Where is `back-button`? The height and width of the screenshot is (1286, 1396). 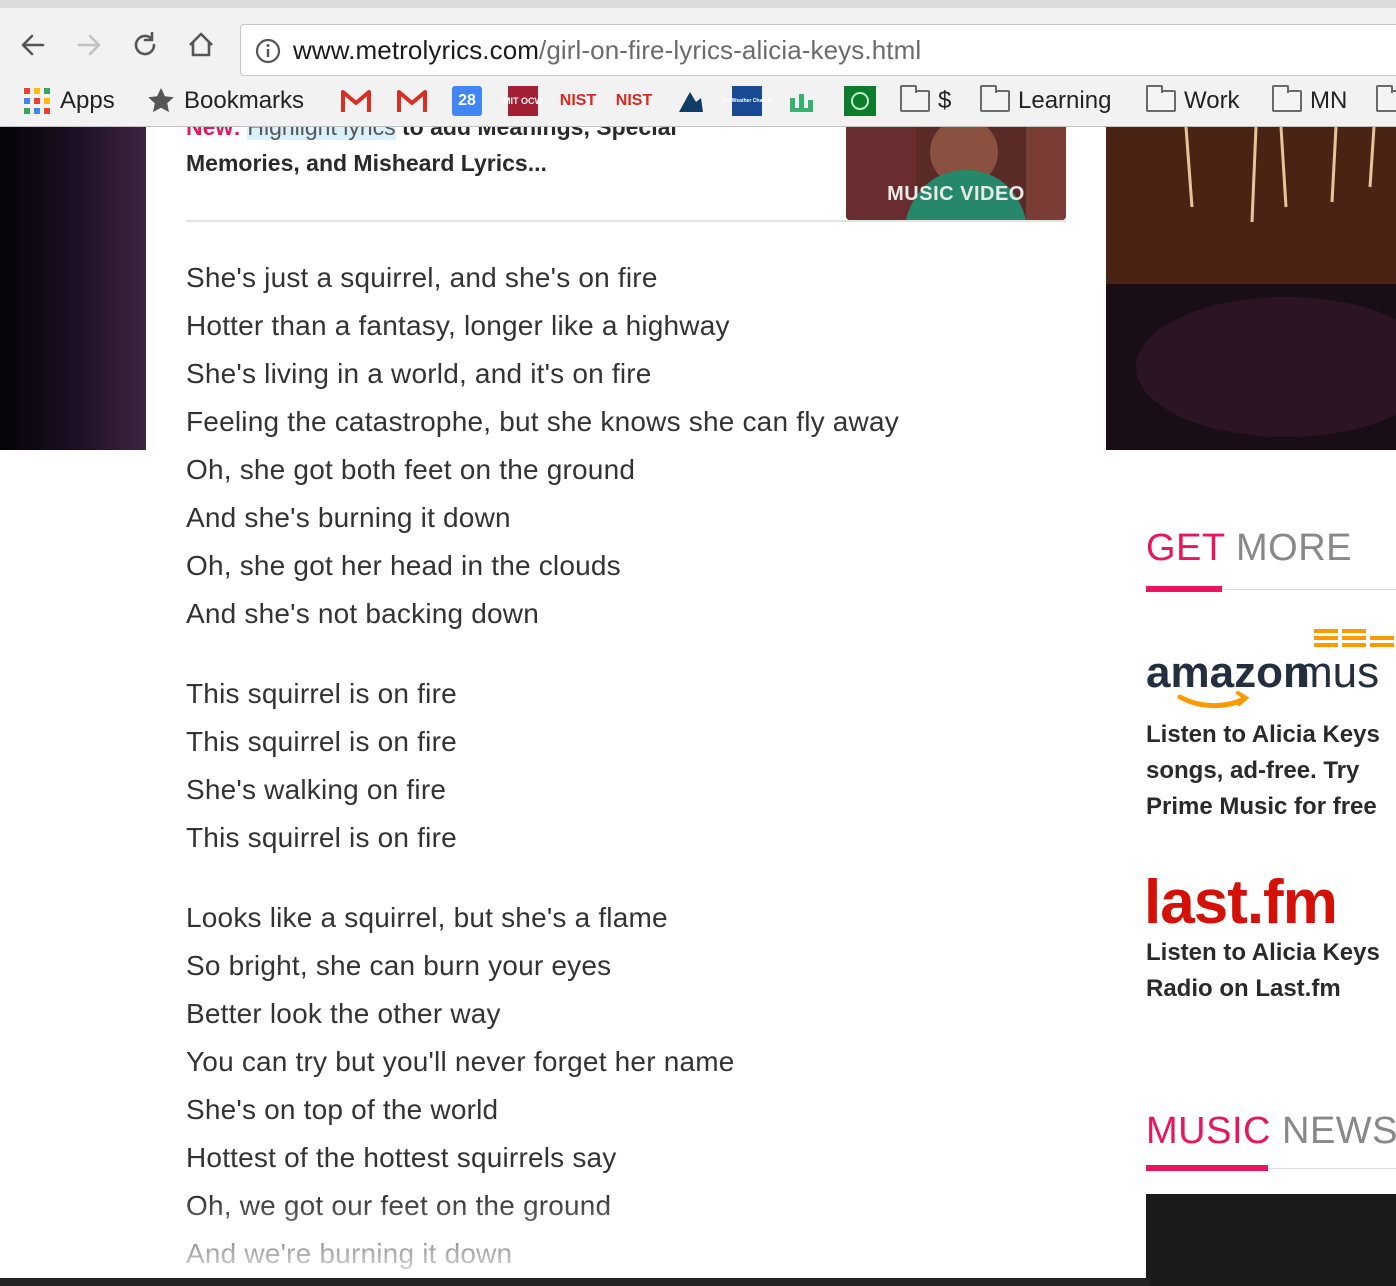
back-button is located at coordinates (33, 45).